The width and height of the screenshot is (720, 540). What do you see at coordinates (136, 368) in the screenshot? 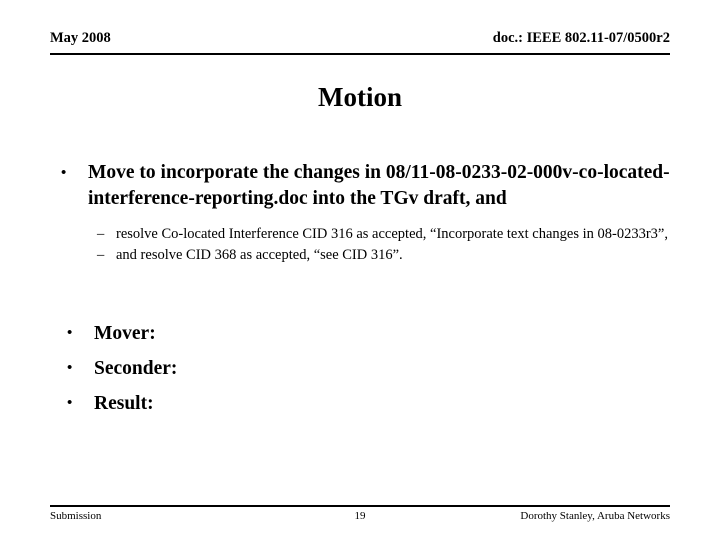
I see `motion-field-label: Seconder:` at bounding box center [136, 368].